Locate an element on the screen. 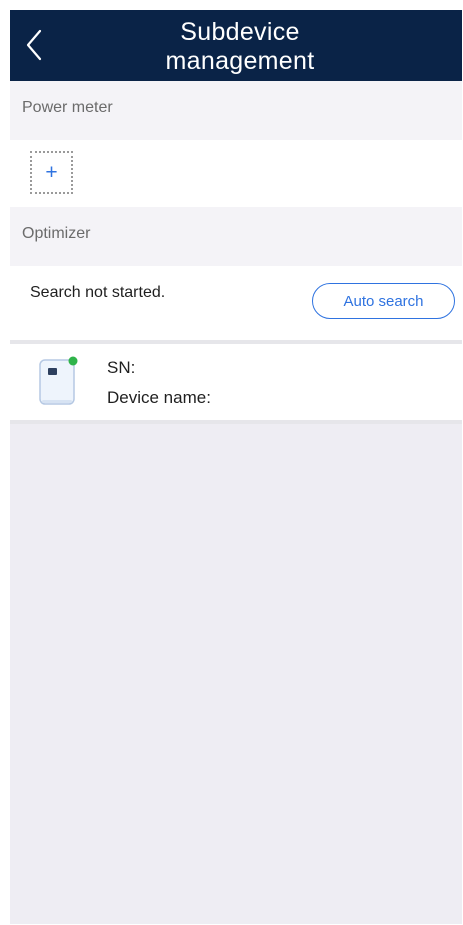 Image resolution: width=463 pixels, height=925 pixels. plus-icon: + is located at coordinates (51, 172).